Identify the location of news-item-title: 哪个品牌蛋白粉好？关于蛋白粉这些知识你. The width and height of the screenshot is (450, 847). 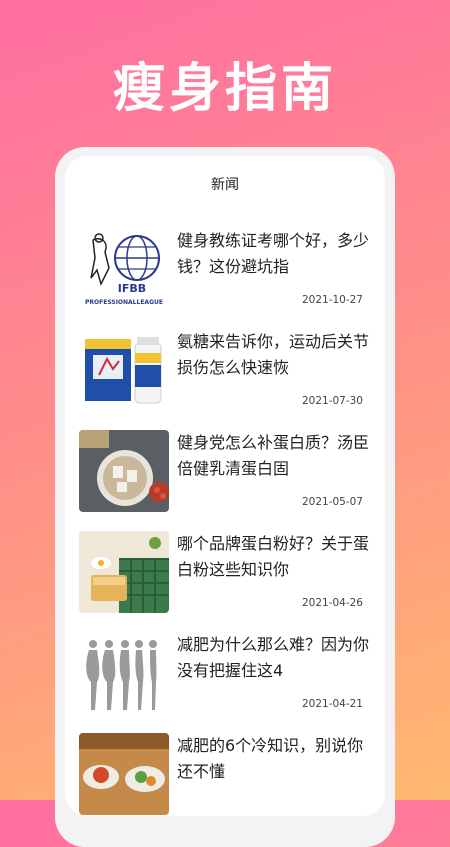
(273, 556).